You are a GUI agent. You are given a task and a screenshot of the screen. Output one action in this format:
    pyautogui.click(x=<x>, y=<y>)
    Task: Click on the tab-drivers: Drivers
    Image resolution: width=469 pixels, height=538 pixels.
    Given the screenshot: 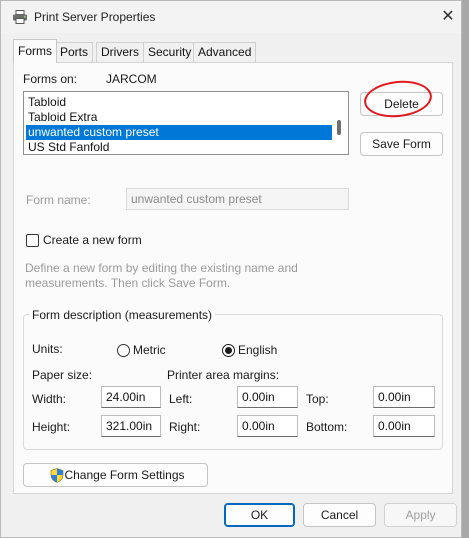 What is the action you would take?
    pyautogui.click(x=120, y=52)
    